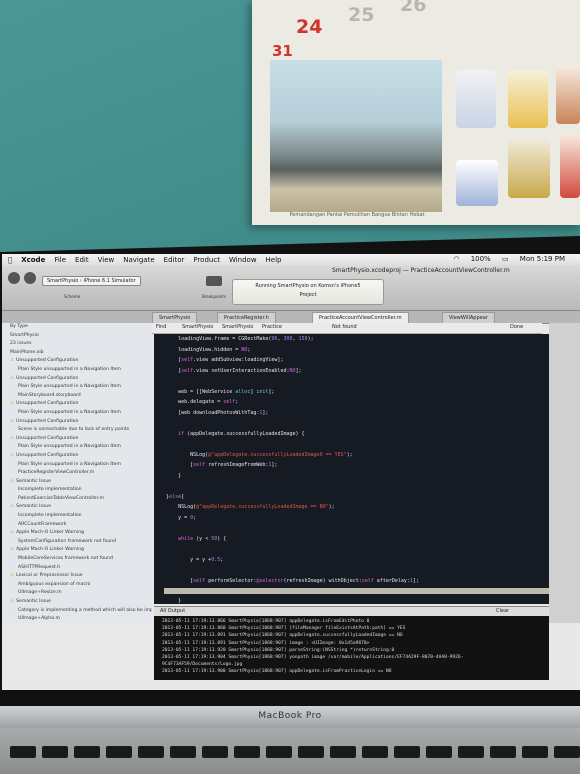 Image resolution: width=580 pixels, height=774 pixels. What do you see at coordinates (219, 360) in the screenshot?
I see `code-line: [self.view addSubview:loadingView];` at bounding box center [219, 360].